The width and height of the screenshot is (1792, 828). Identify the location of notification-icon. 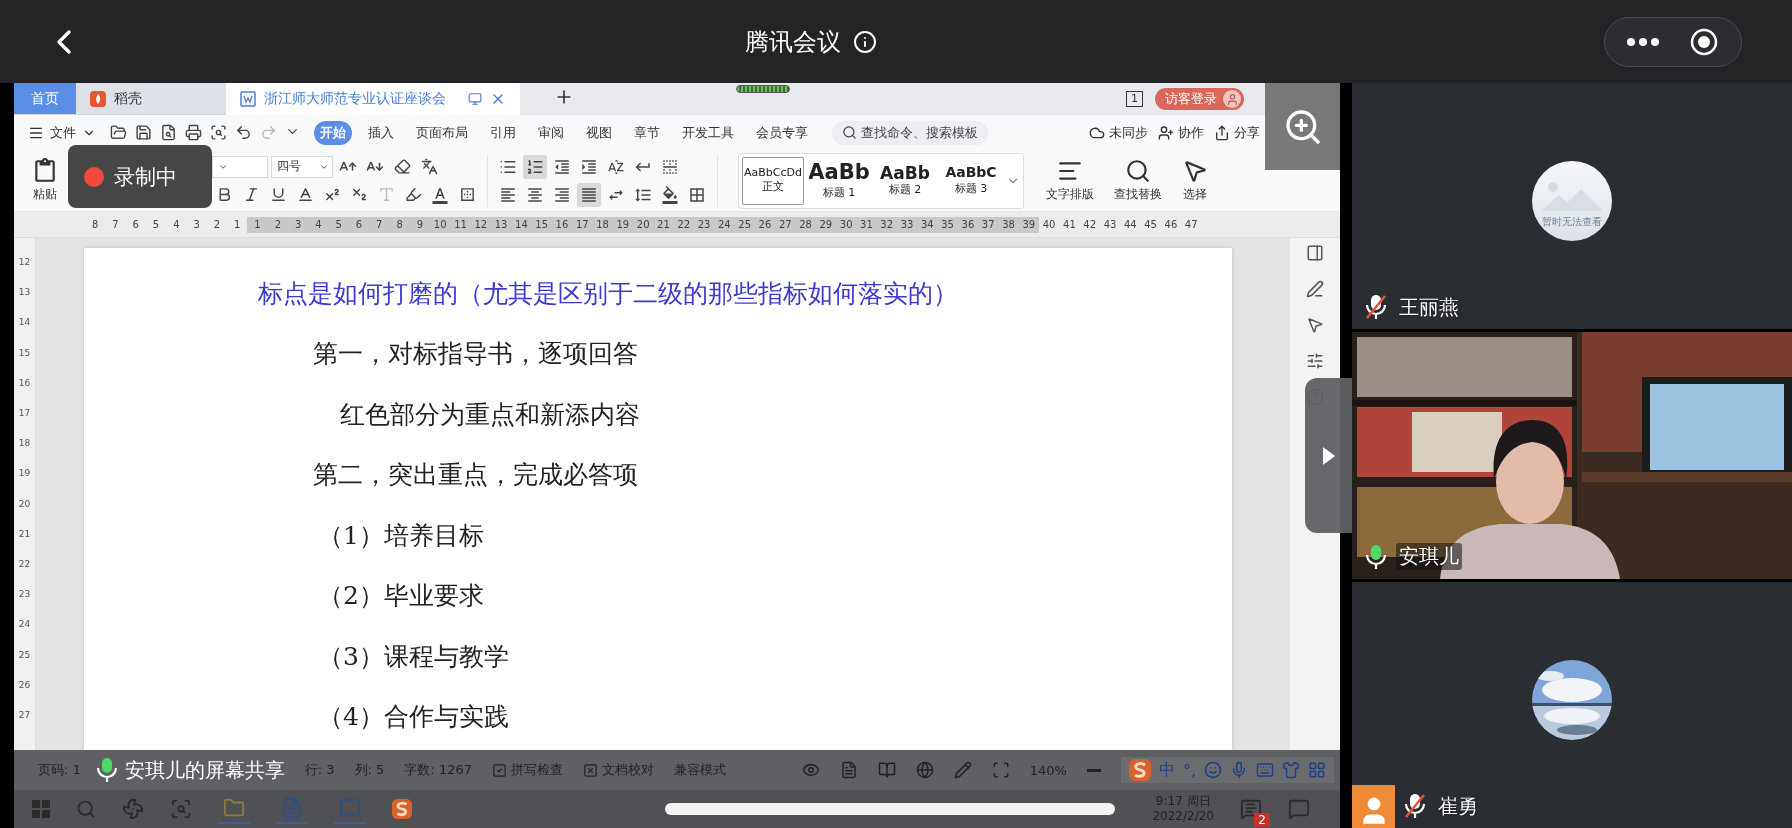
(1299, 809).